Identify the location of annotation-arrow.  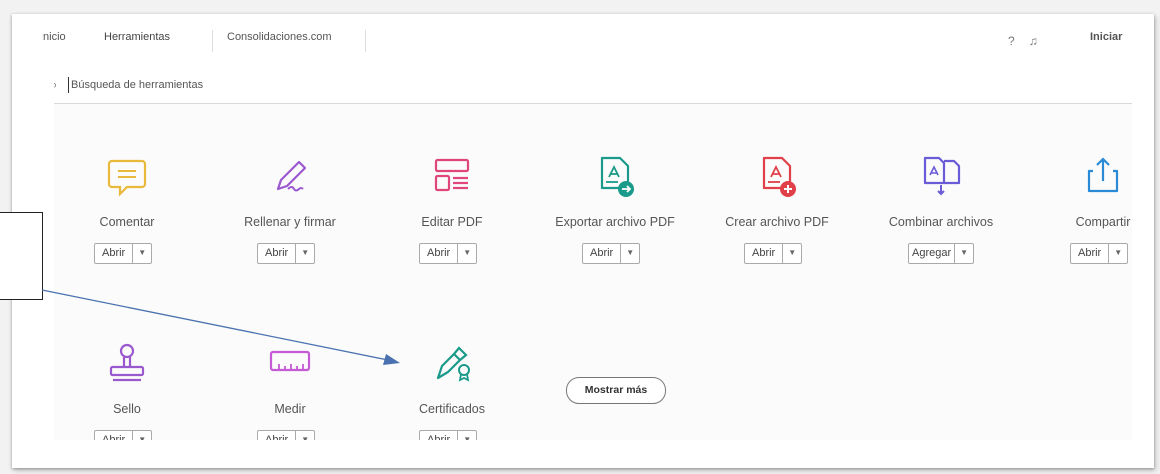
(220, 327).